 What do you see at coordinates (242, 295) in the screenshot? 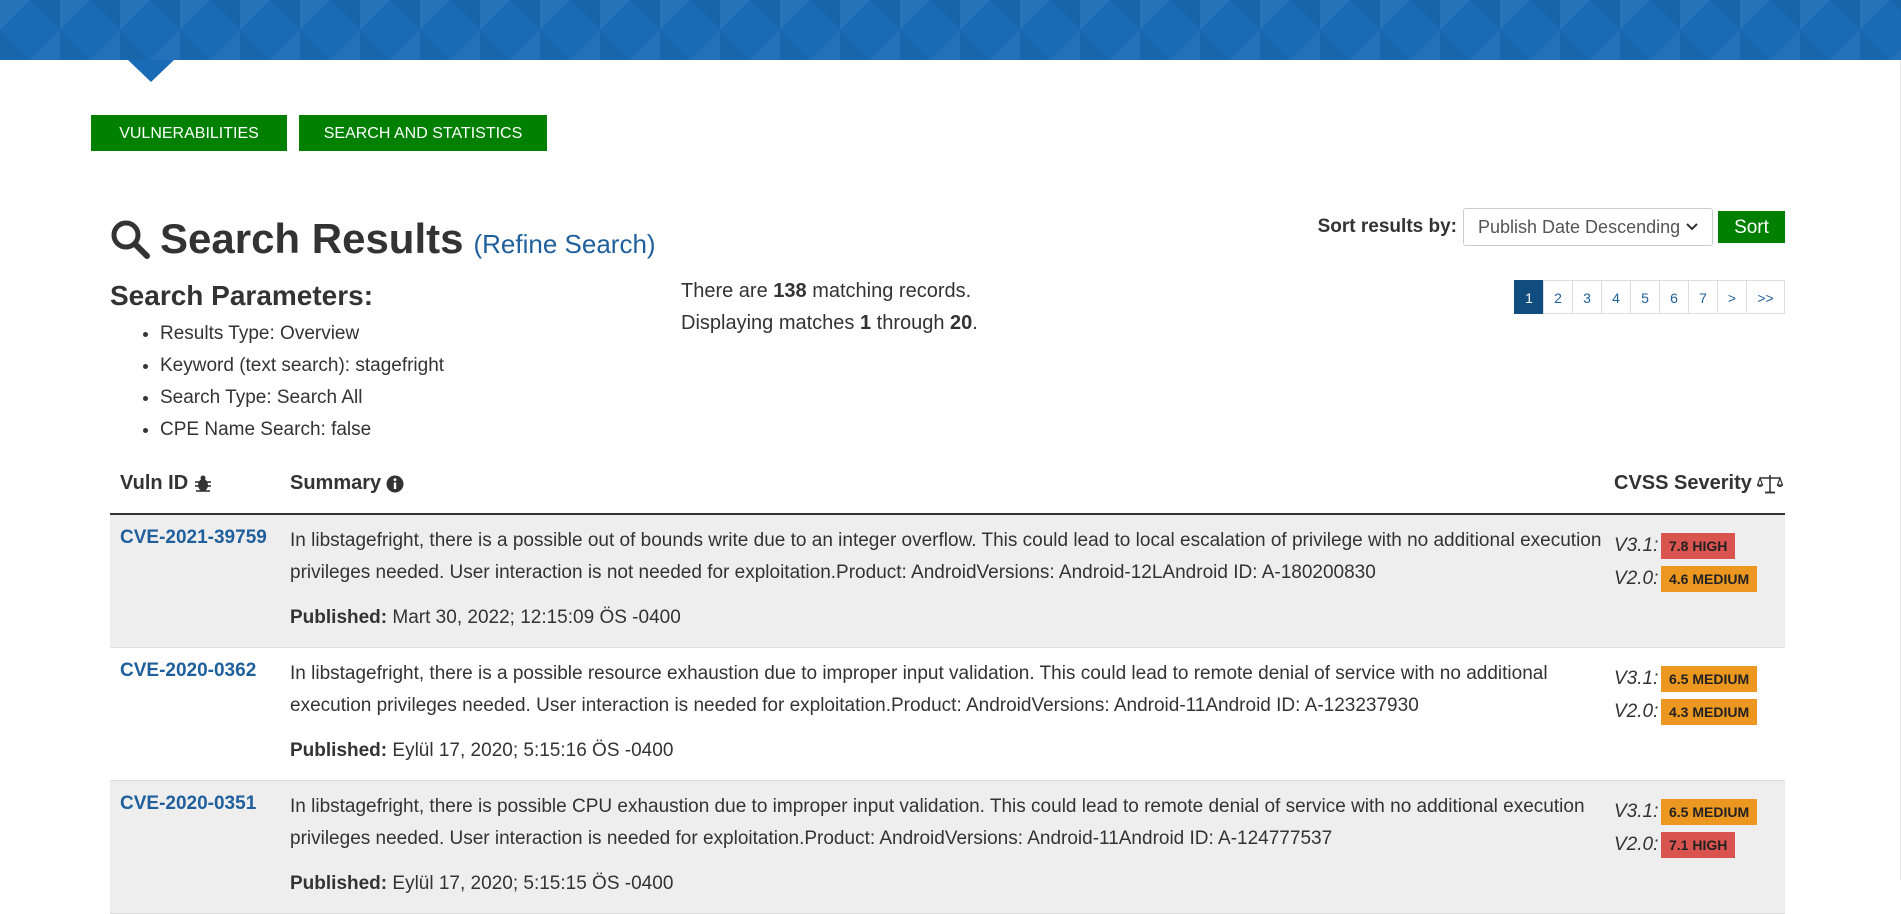
I see `search-parameters-heading: Search Parameters:` at bounding box center [242, 295].